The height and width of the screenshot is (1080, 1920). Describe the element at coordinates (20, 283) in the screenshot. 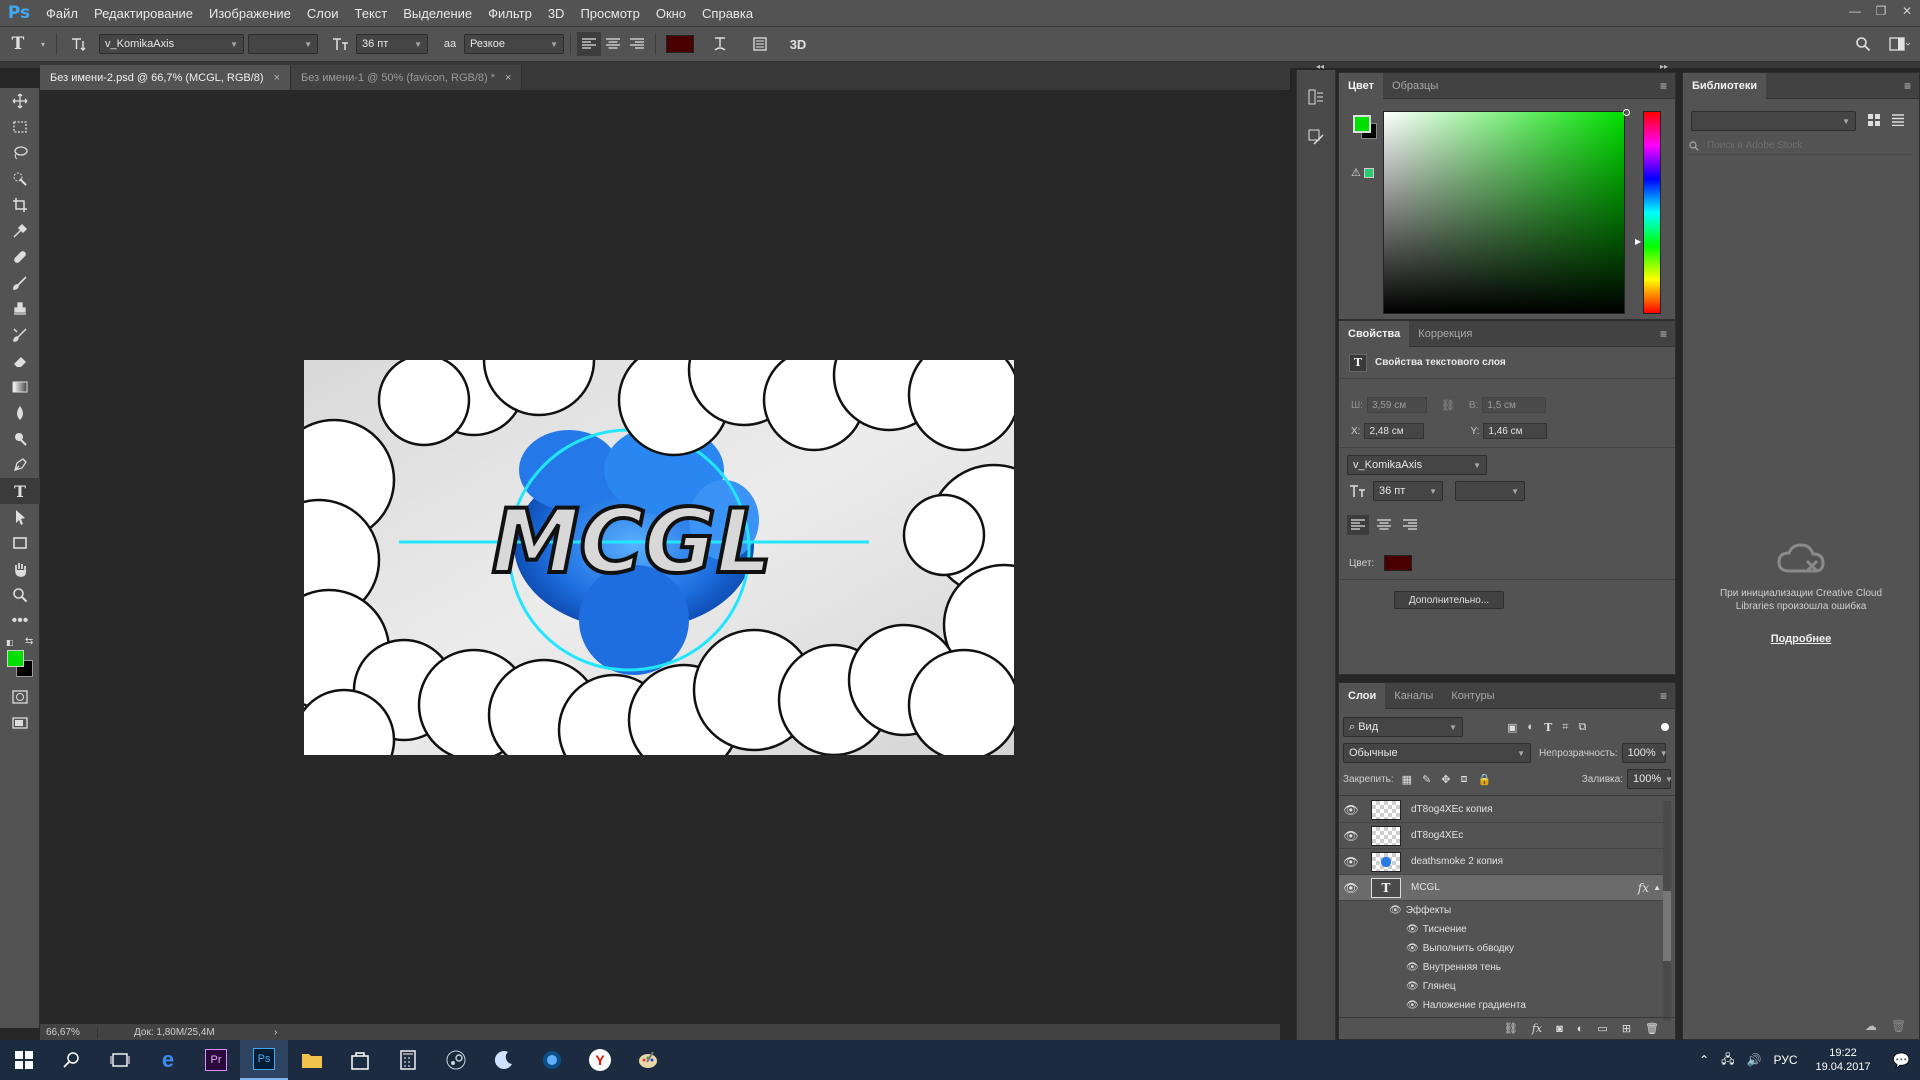

I see `brush-tool-icon` at that location.